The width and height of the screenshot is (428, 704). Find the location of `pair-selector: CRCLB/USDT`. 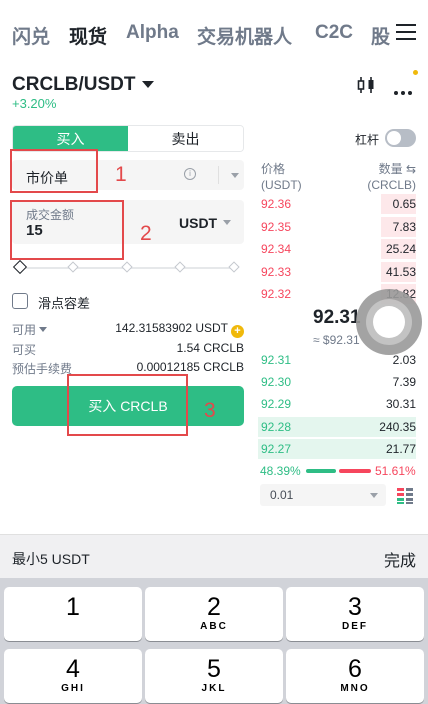

pair-selector: CRCLB/USDT is located at coordinates (83, 85).